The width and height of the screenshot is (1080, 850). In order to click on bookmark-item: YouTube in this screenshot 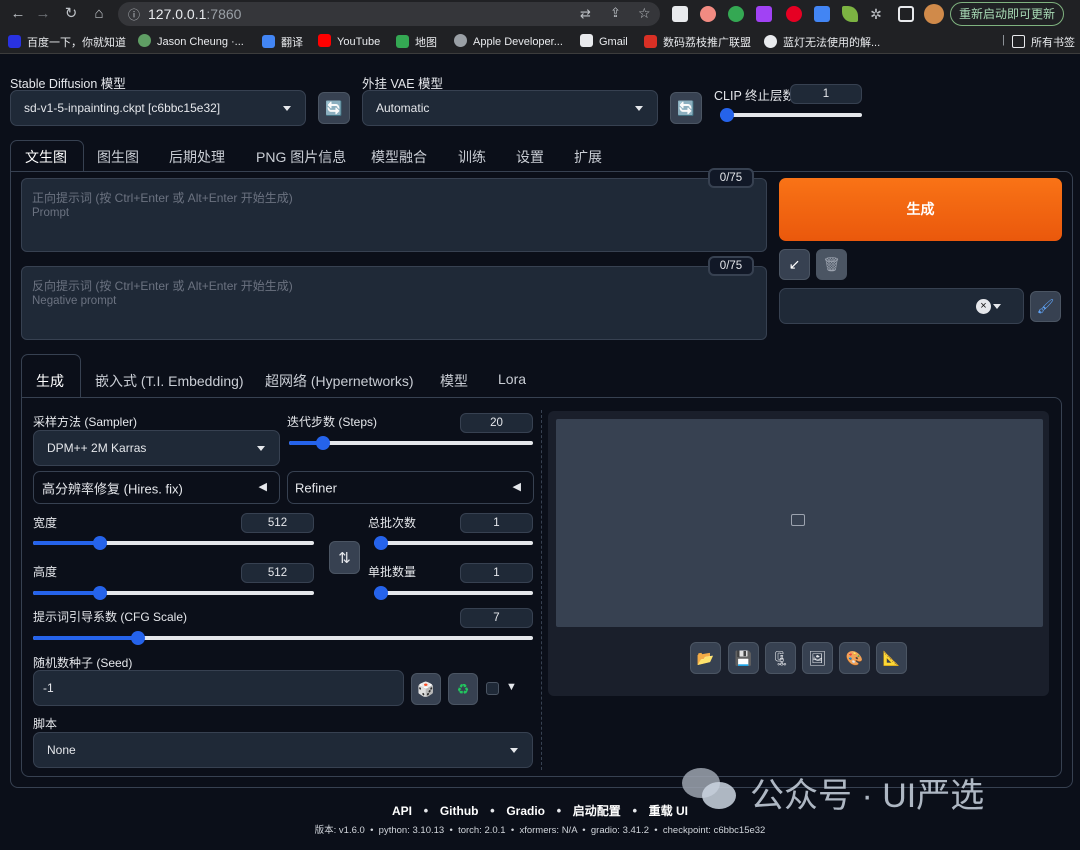, I will do `click(349, 41)`.